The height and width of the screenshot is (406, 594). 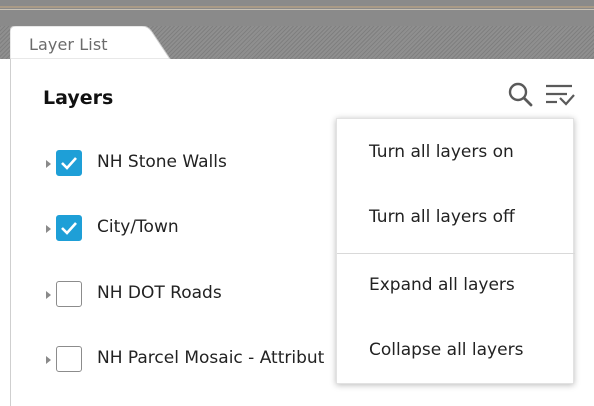 I want to click on search-icon, so click(x=521, y=95).